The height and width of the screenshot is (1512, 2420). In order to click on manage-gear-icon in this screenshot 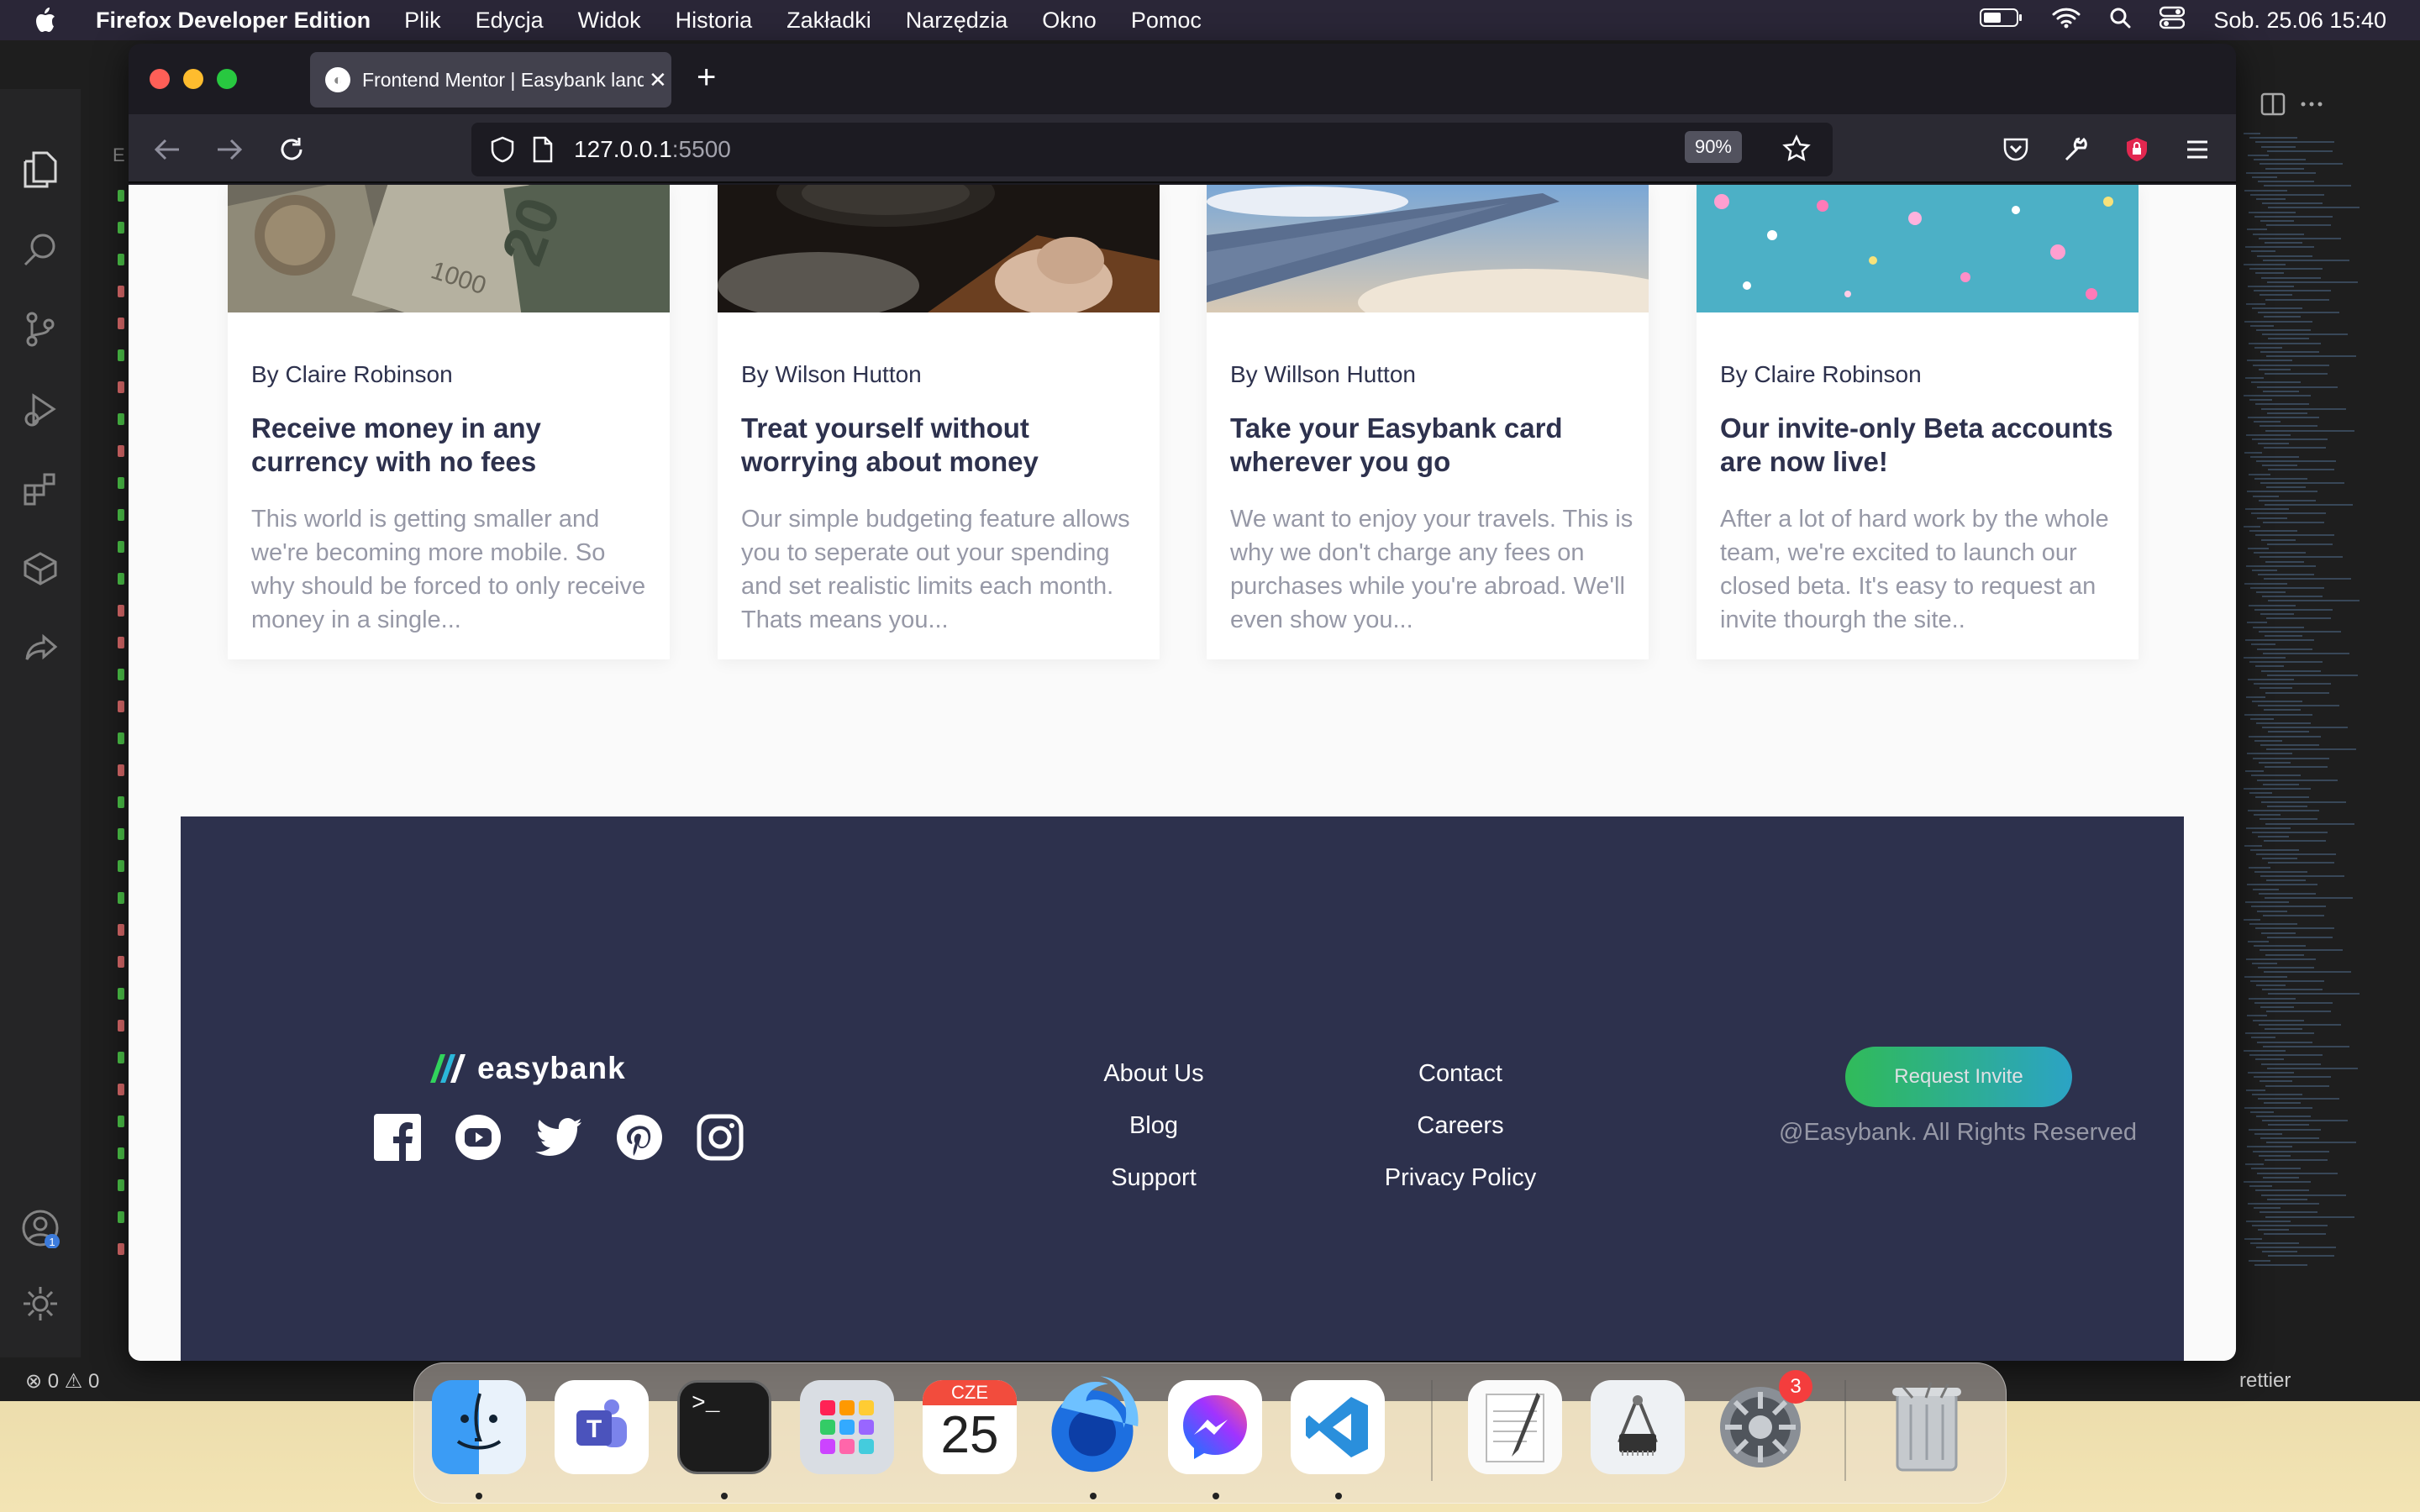, I will do `click(40, 1304)`.